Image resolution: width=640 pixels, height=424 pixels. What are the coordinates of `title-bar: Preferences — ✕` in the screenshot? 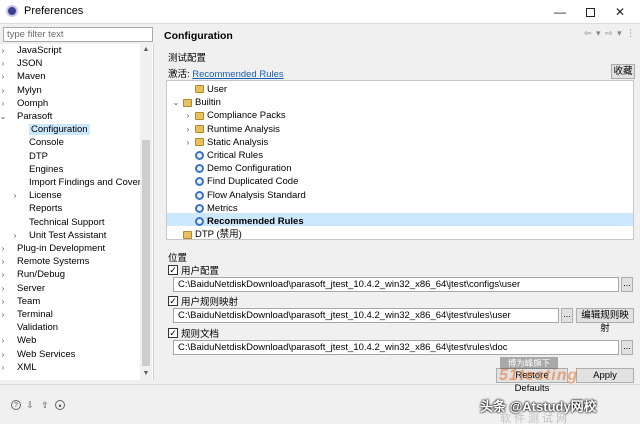 It's located at (320, 12).